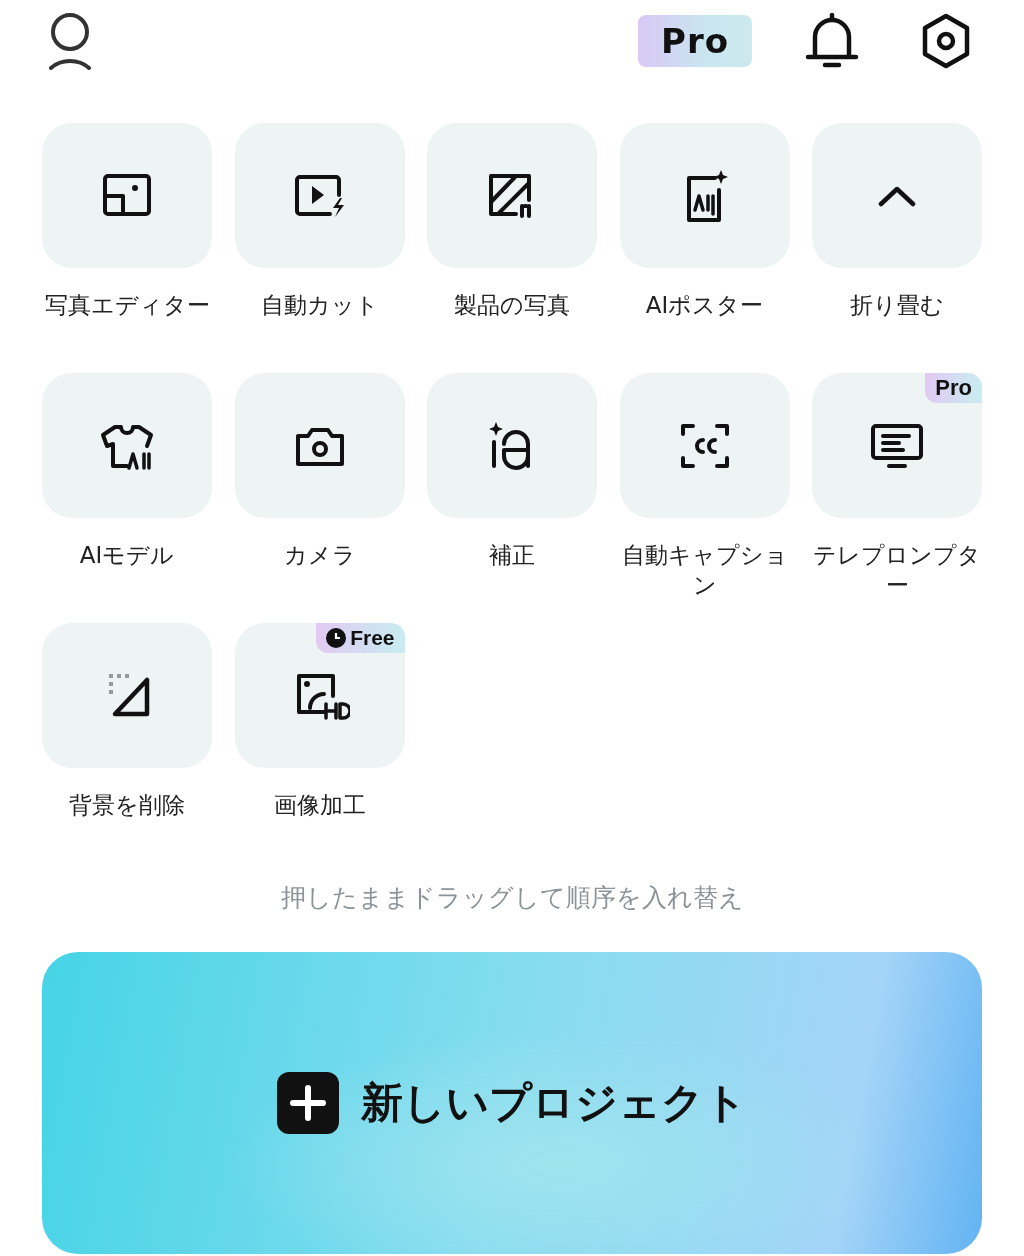 This screenshot has width=1024, height=1256. I want to click on plus-icon, so click(308, 1103).